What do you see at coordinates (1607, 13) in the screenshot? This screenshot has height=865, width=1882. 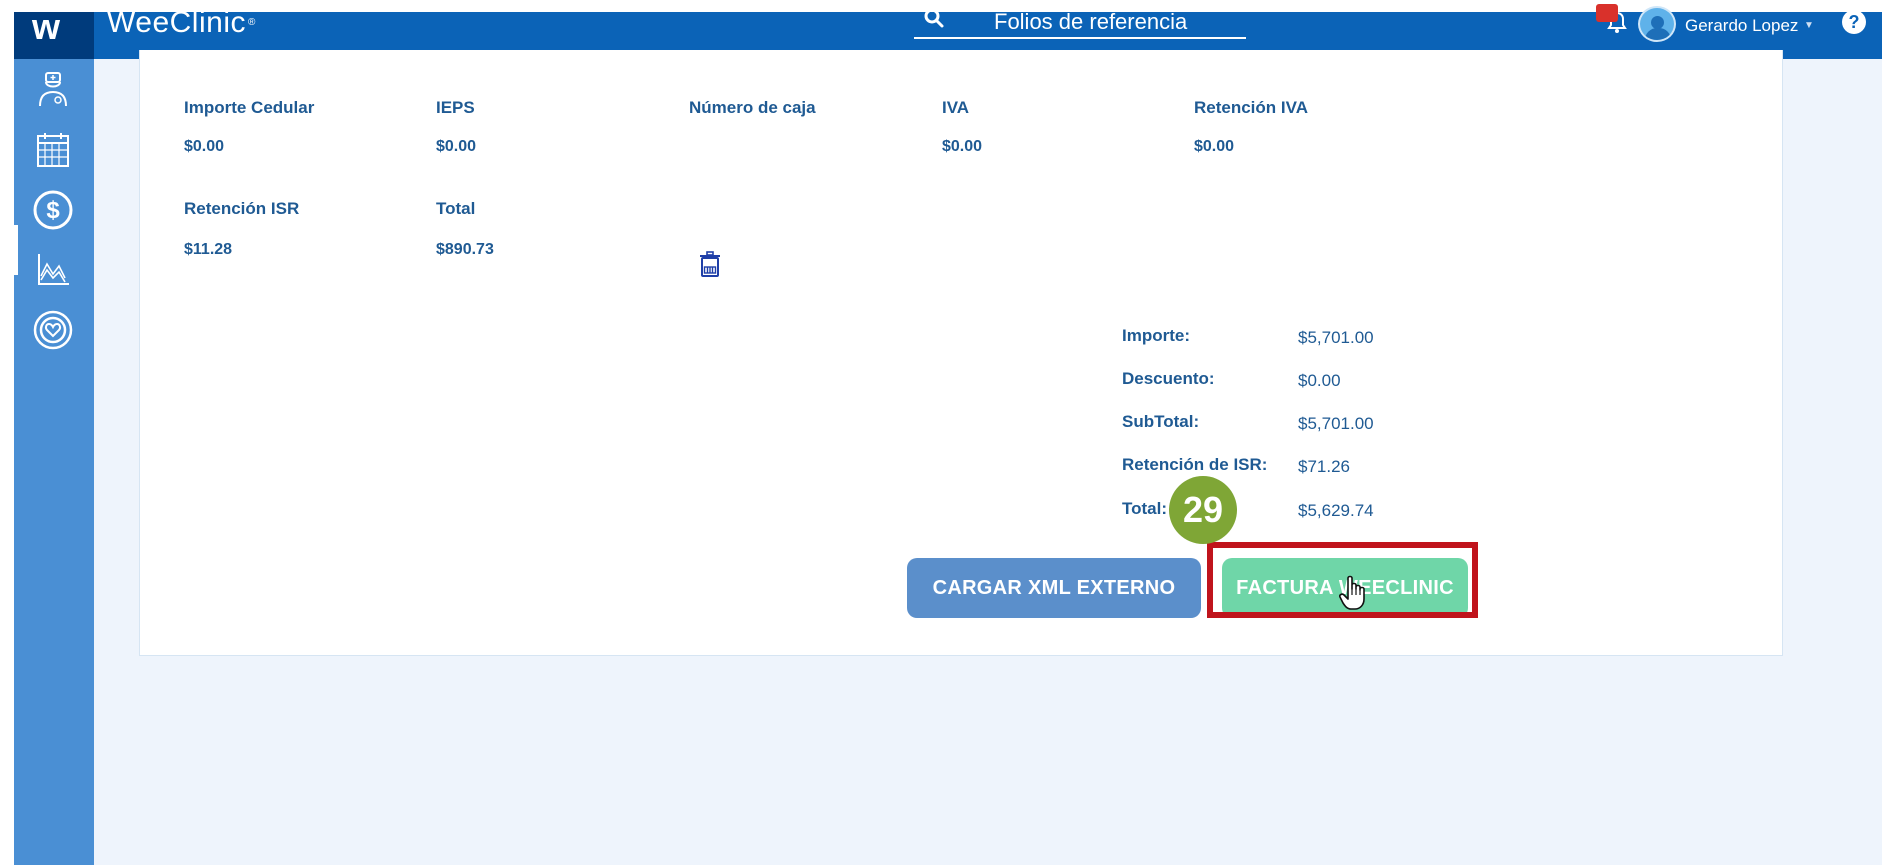 I see `notification-badge` at bounding box center [1607, 13].